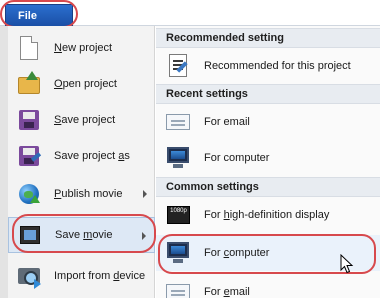 The image size is (380, 298). What do you see at coordinates (178, 66) in the screenshot?
I see `recommended-settings-icon` at bounding box center [178, 66].